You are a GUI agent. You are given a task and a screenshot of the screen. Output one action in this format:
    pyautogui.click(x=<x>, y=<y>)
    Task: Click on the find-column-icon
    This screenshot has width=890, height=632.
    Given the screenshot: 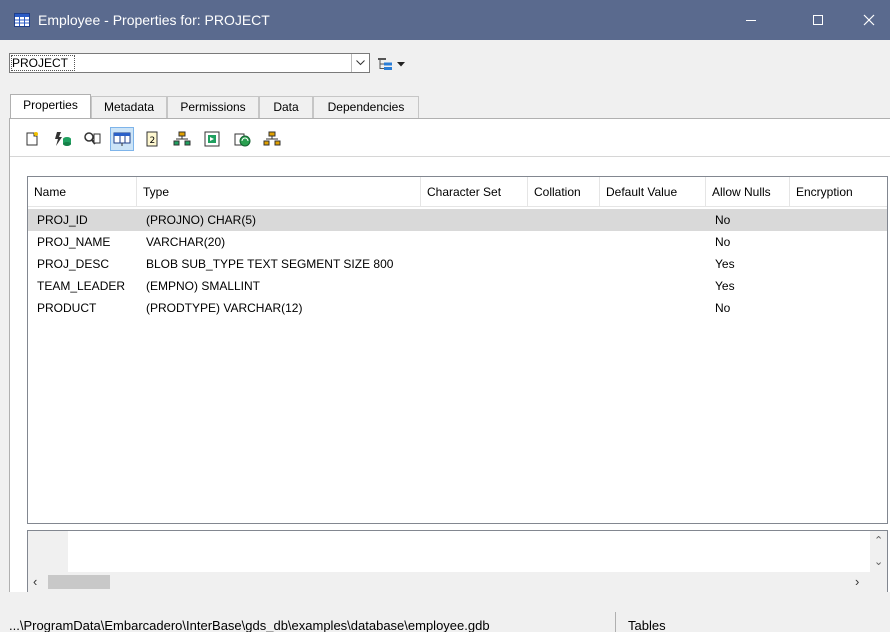 What is the action you would take?
    pyautogui.click(x=92, y=138)
    